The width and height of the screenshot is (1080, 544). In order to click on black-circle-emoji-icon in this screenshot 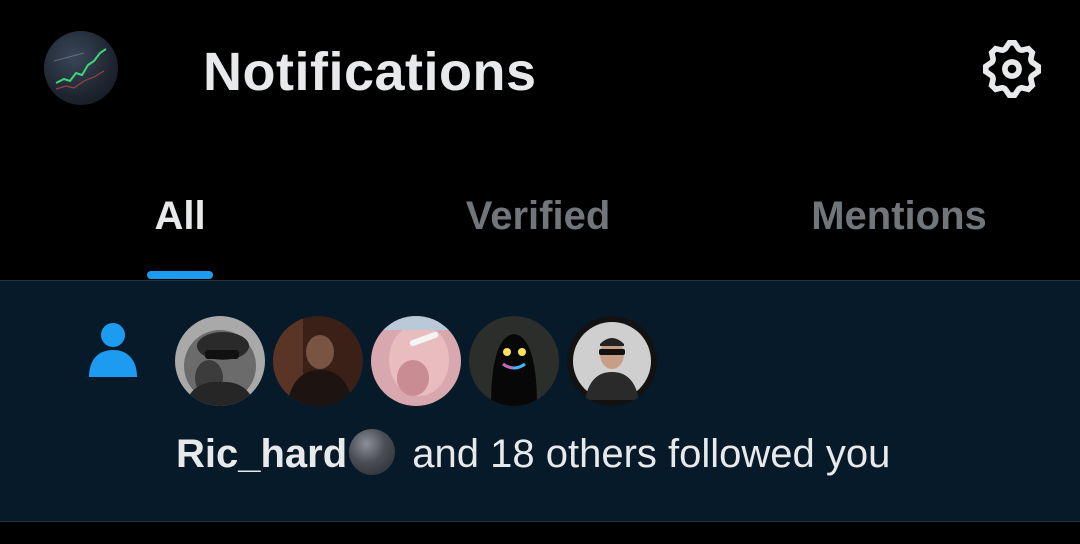, I will do `click(372, 452)`.